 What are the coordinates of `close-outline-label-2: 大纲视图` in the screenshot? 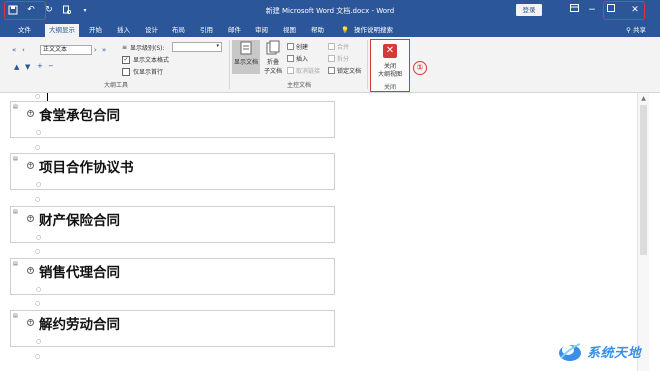 It's located at (389, 74).